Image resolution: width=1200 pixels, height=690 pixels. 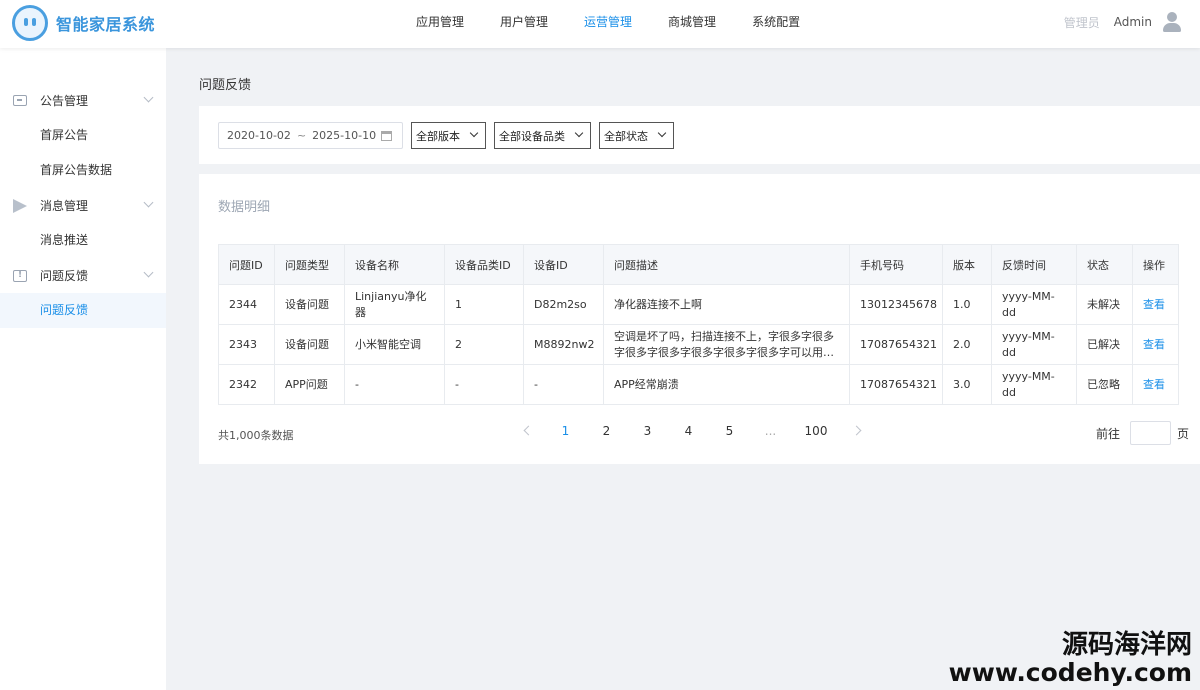 What do you see at coordinates (563, 344) in the screenshot?
I see `cell-device-id: M8892nw2` at bounding box center [563, 344].